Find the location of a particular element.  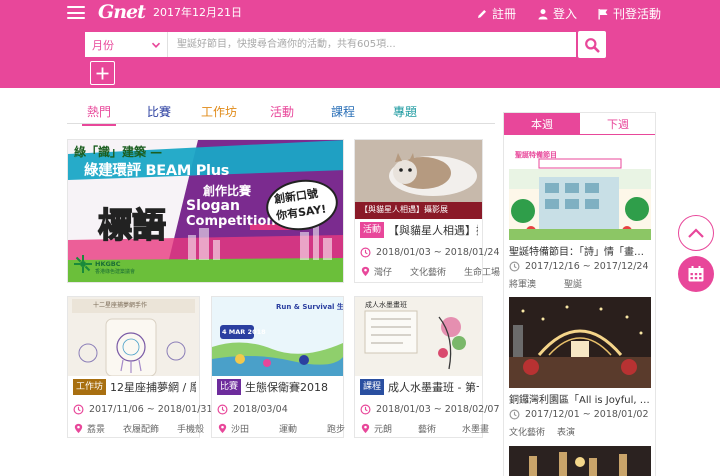

thumbnail-caption: 十二星座捕夢網手作 is located at coordinates (120, 305).